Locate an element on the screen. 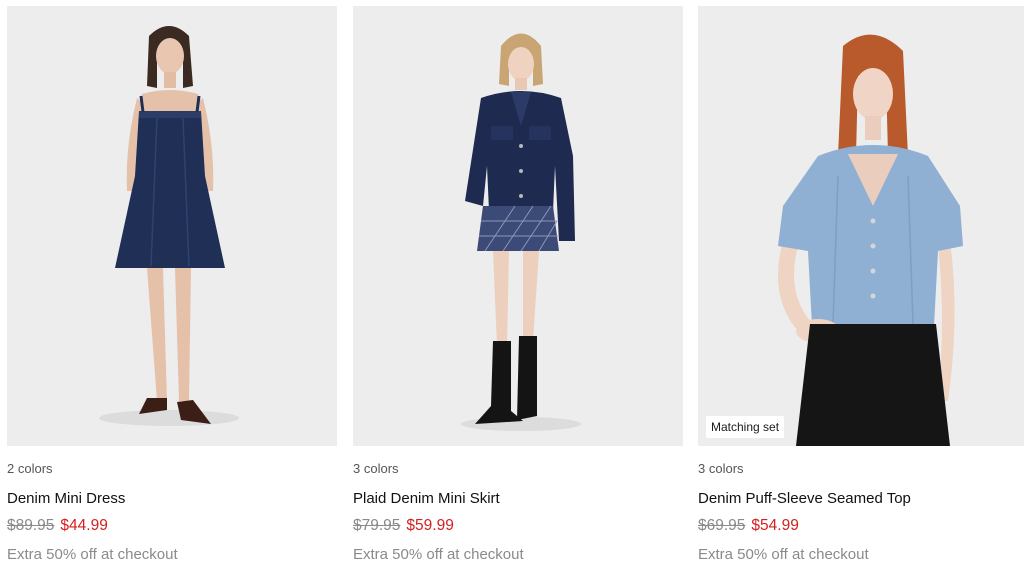  sale-price: $44.99 is located at coordinates (84, 525).